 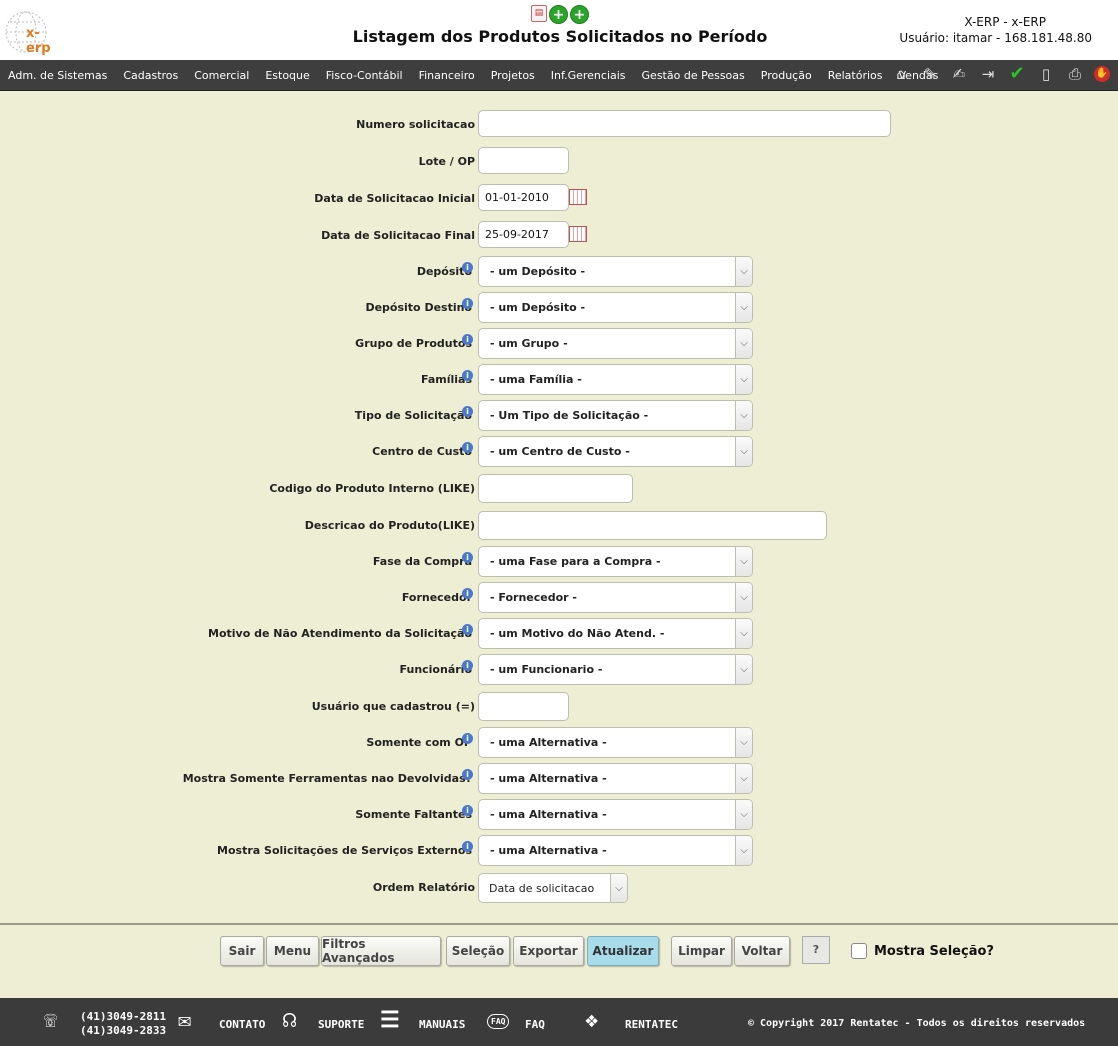 I want to click on ordem-relatorio-select: Data de solicitacao ⌵, so click(x=553, y=888).